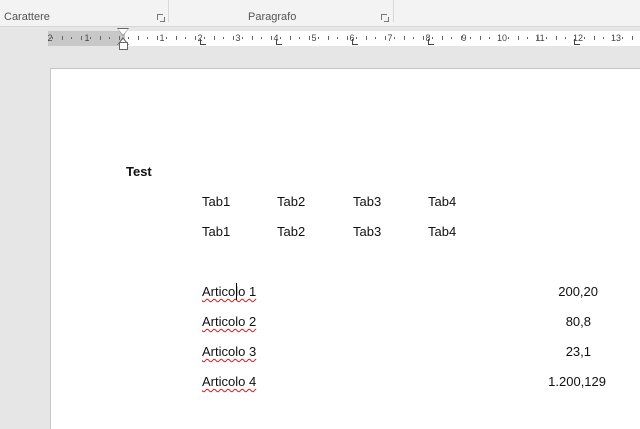 The width and height of the screenshot is (640, 429). I want to click on ribbon-group-strip: Carattere Paragrafo, so click(320, 13).